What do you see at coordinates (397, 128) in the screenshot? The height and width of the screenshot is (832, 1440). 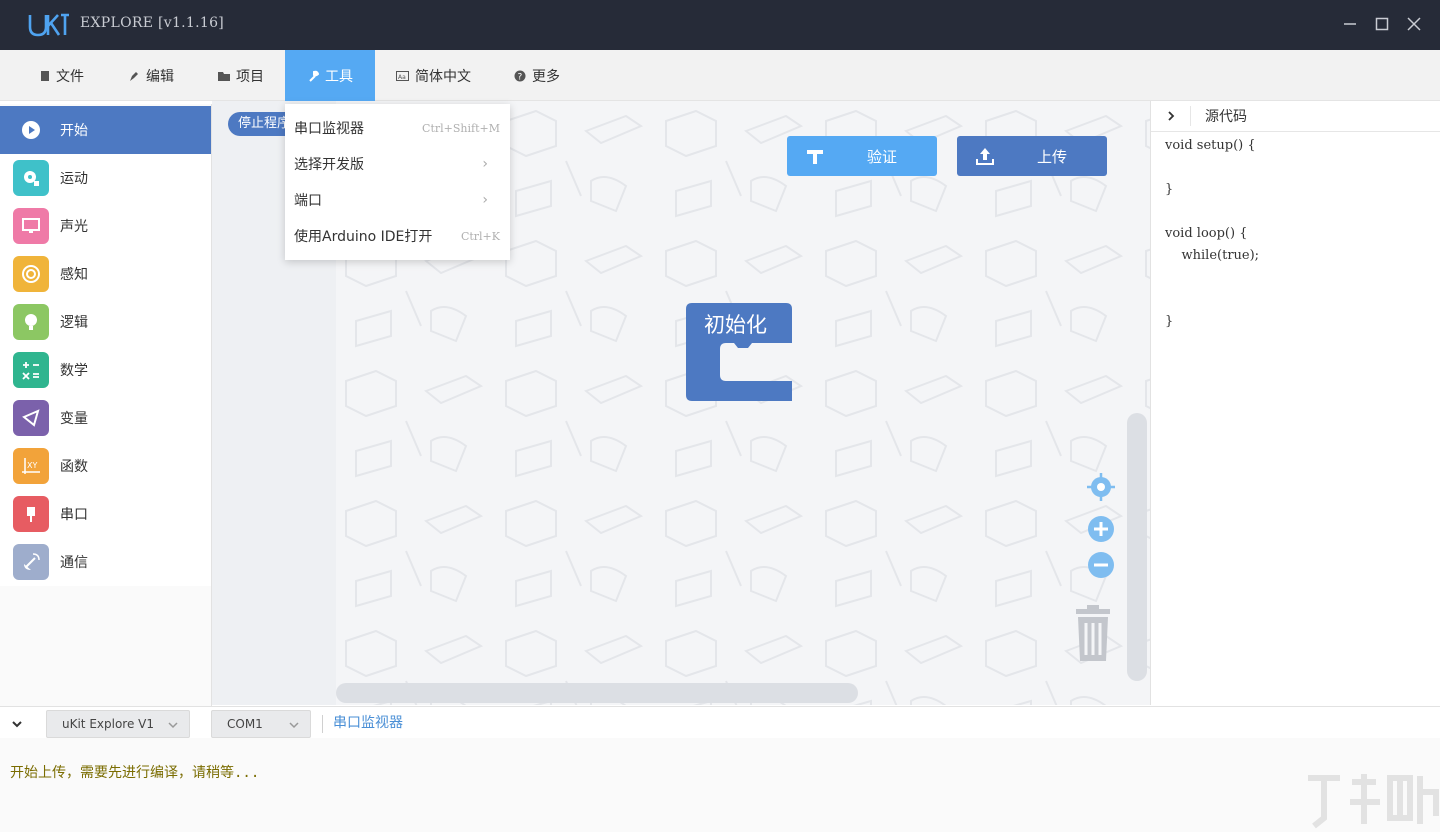 I see `menu-item-serial-monitor: 串口监视器 Ctrl+Shift+M` at bounding box center [397, 128].